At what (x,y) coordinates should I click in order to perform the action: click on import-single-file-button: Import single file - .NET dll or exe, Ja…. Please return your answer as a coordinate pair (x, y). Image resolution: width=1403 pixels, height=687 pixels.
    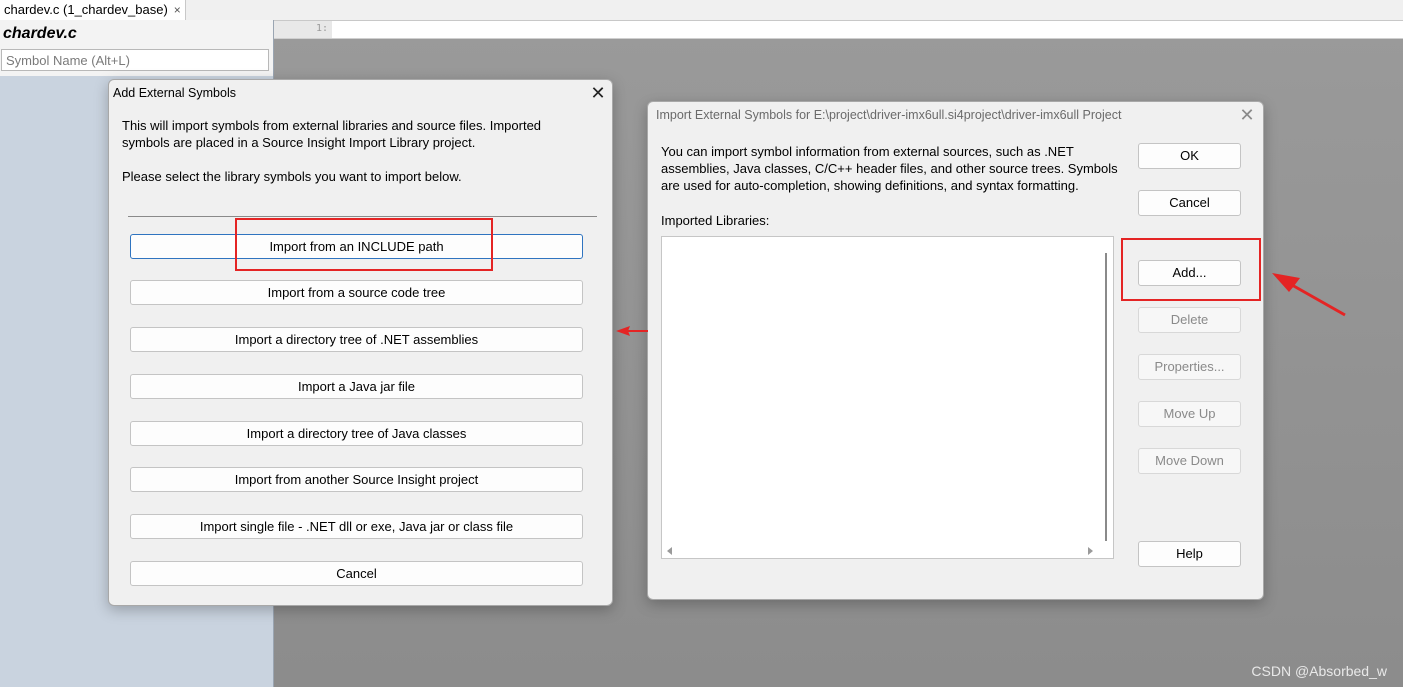
    Looking at the image, I should click on (356, 526).